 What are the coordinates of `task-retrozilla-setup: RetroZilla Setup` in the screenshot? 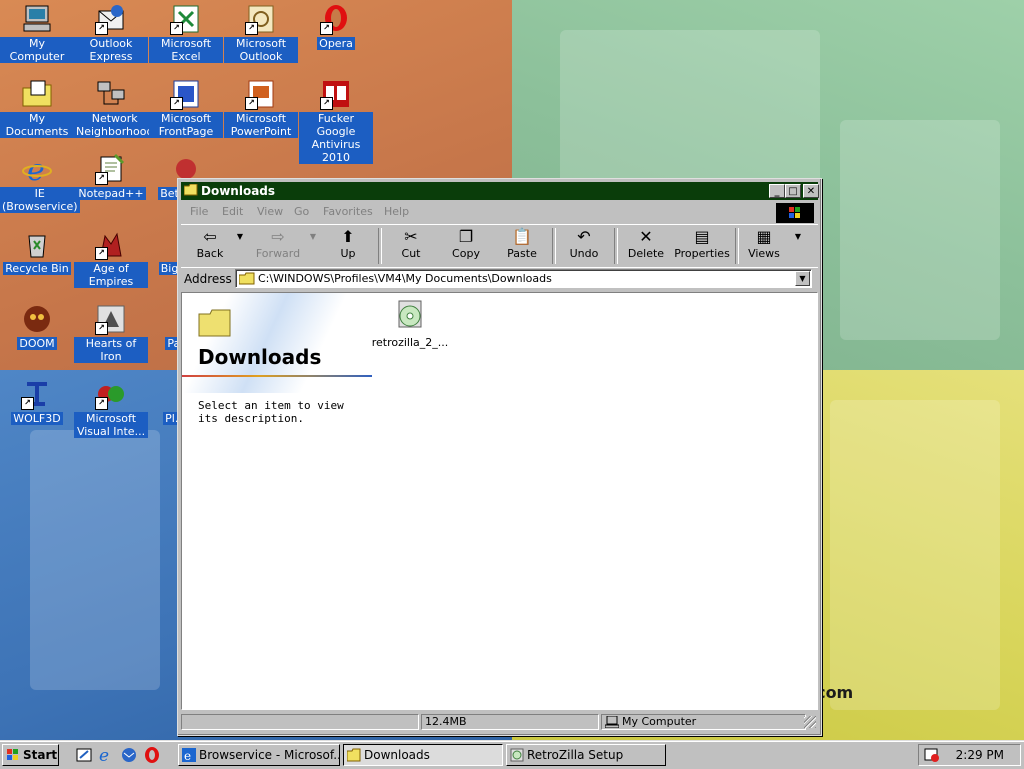 It's located at (586, 755).